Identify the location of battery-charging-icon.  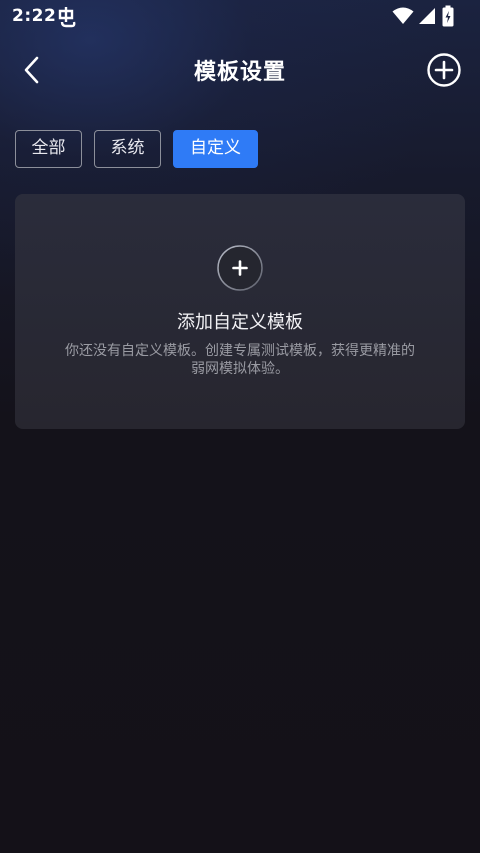
(448, 16).